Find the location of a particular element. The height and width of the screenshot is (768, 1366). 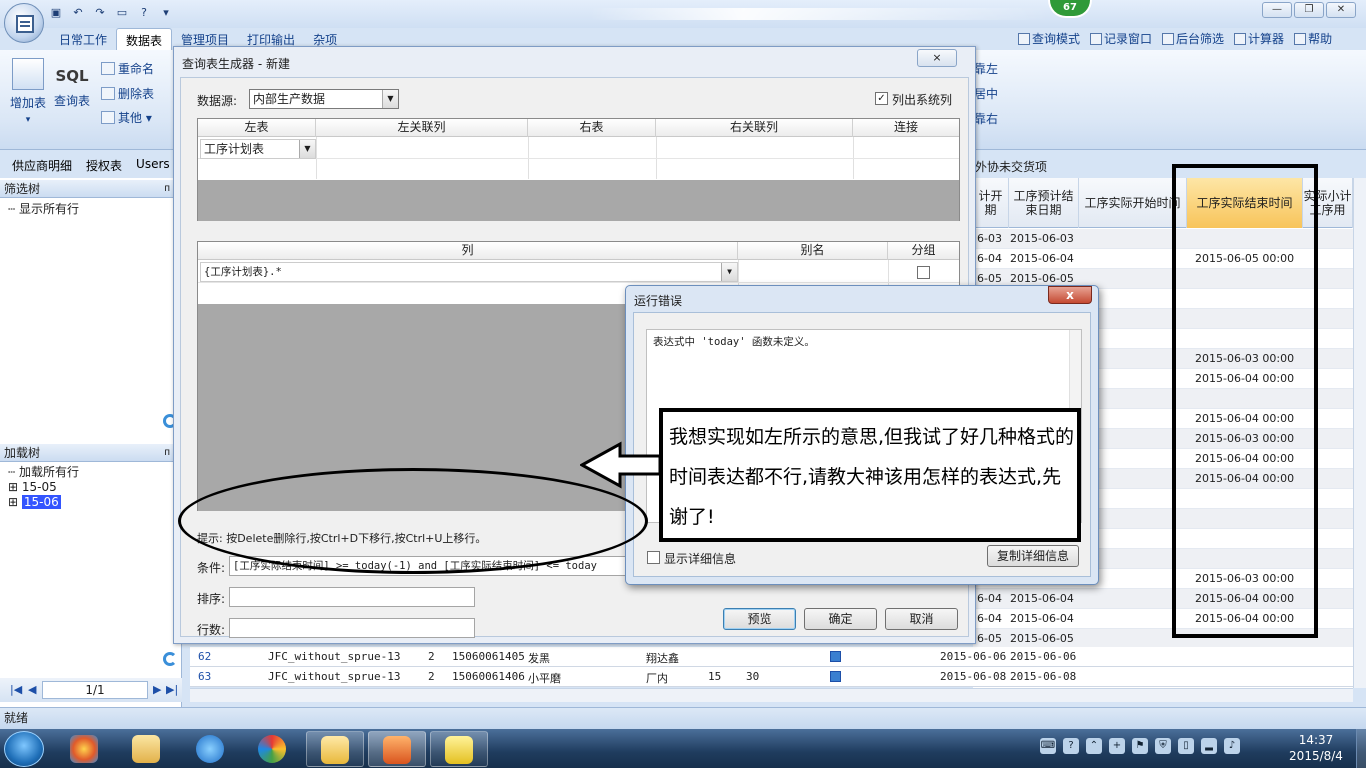

cancel-button: 取消 is located at coordinates (921, 619).